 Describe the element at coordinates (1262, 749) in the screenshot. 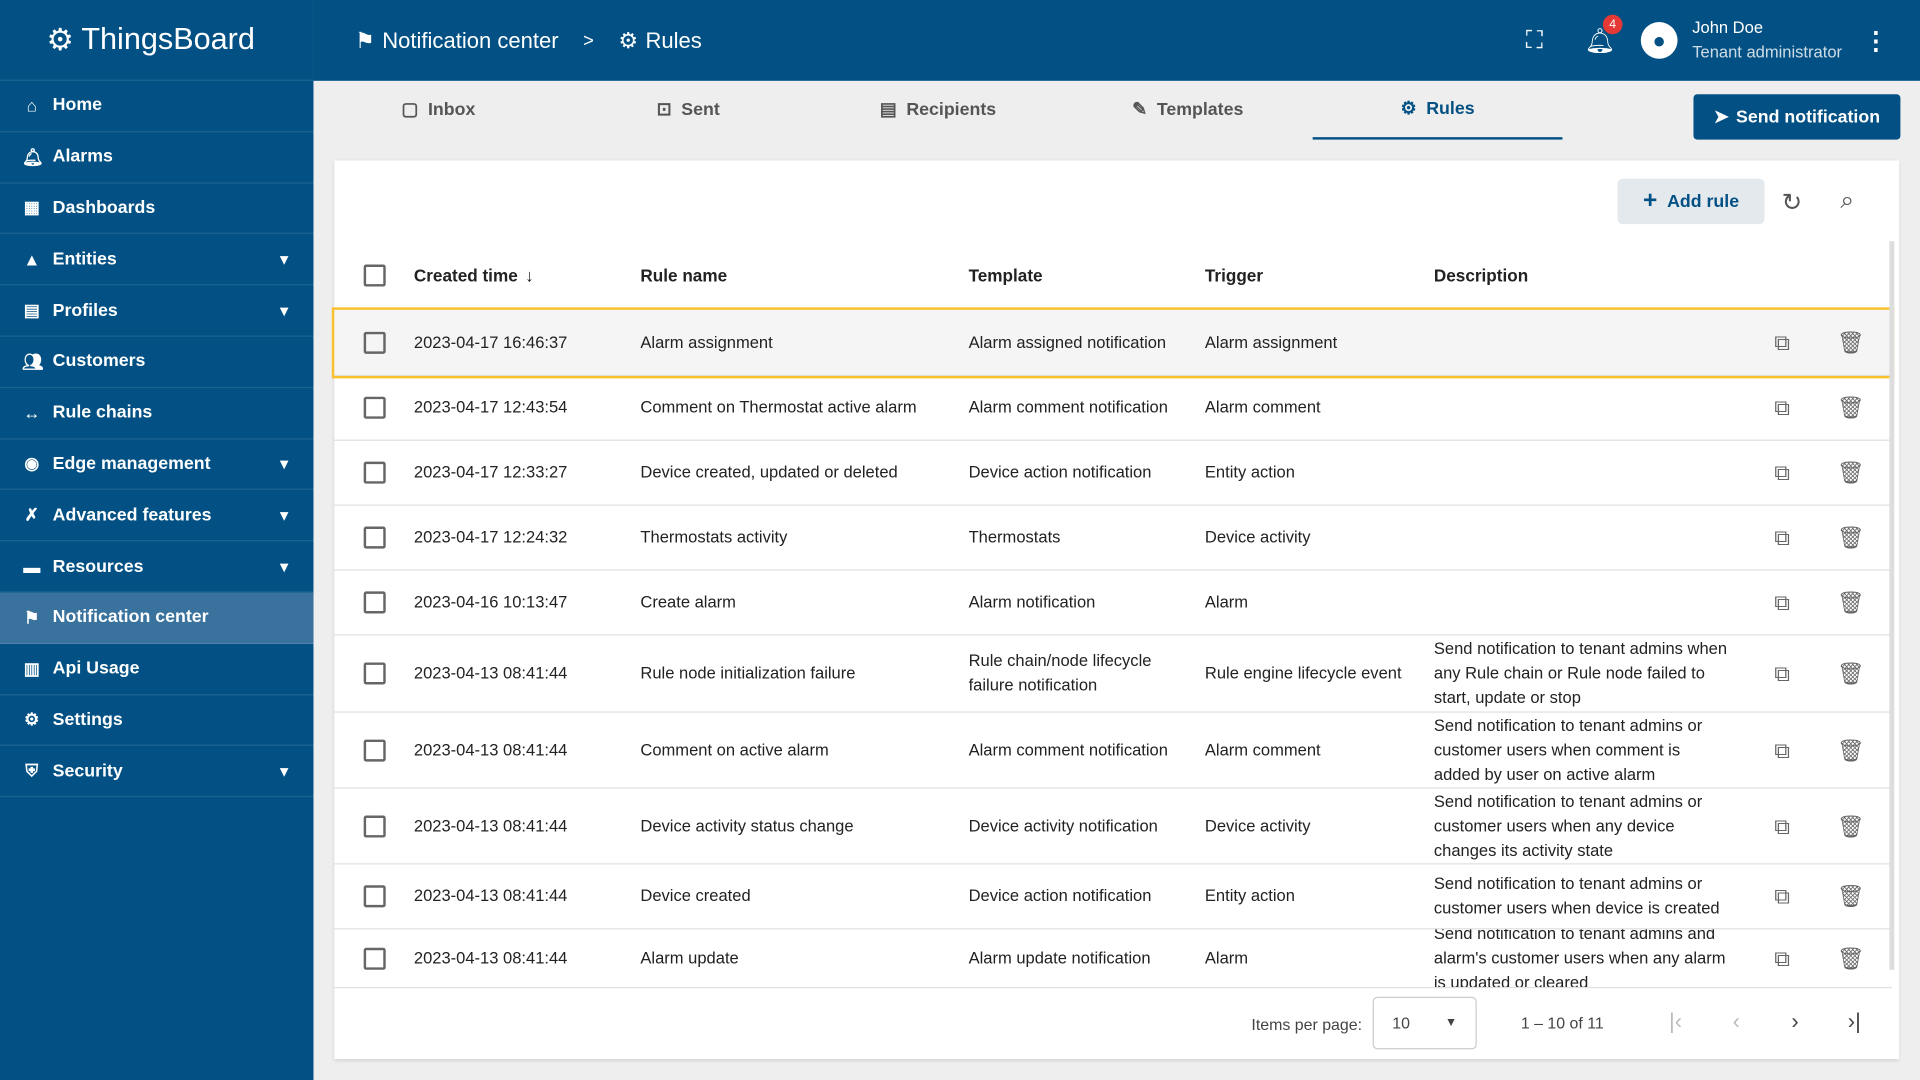

I see `cell-trigger: Alarm comment` at that location.